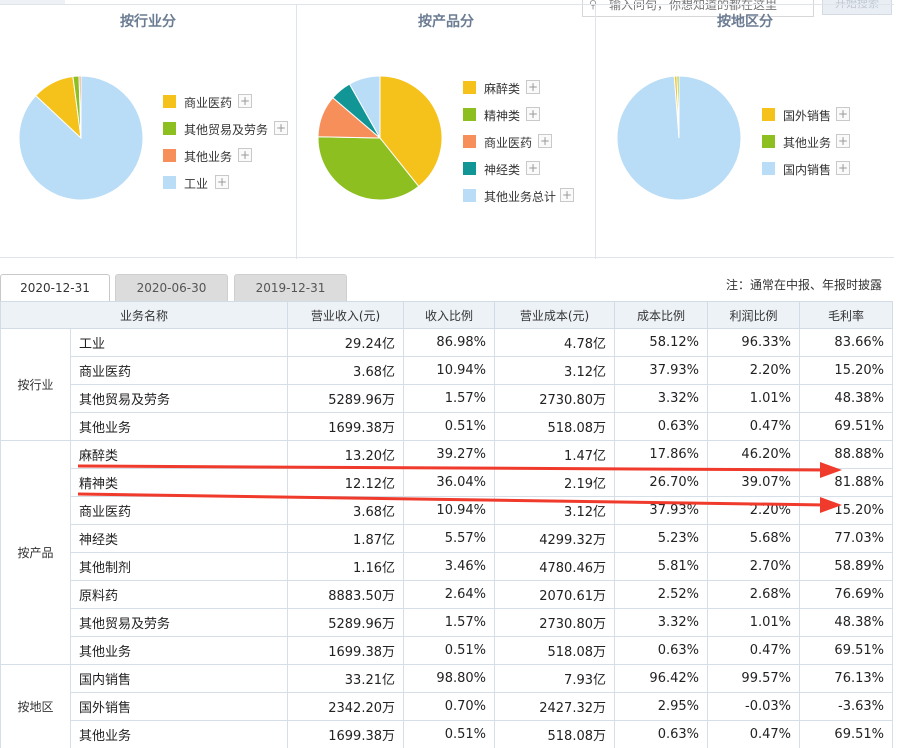 The image size is (897, 748). I want to click on row-cost: 1.47亿, so click(554, 454).